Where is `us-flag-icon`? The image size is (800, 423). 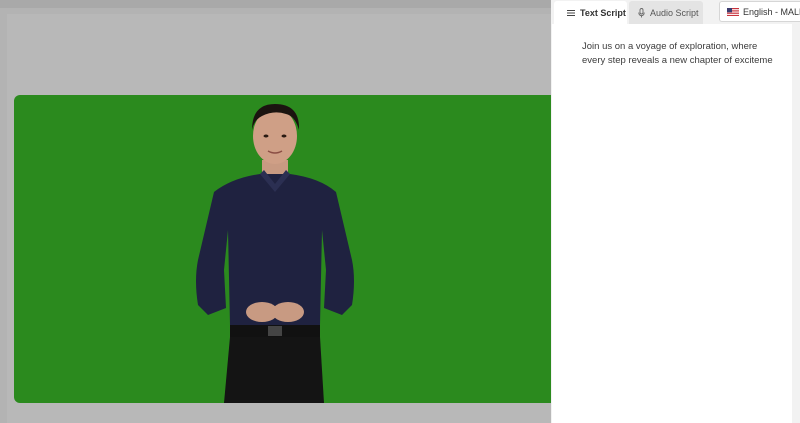 us-flag-icon is located at coordinates (733, 11).